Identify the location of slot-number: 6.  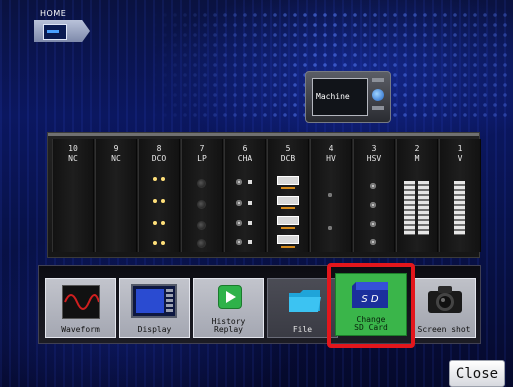
(245, 148).